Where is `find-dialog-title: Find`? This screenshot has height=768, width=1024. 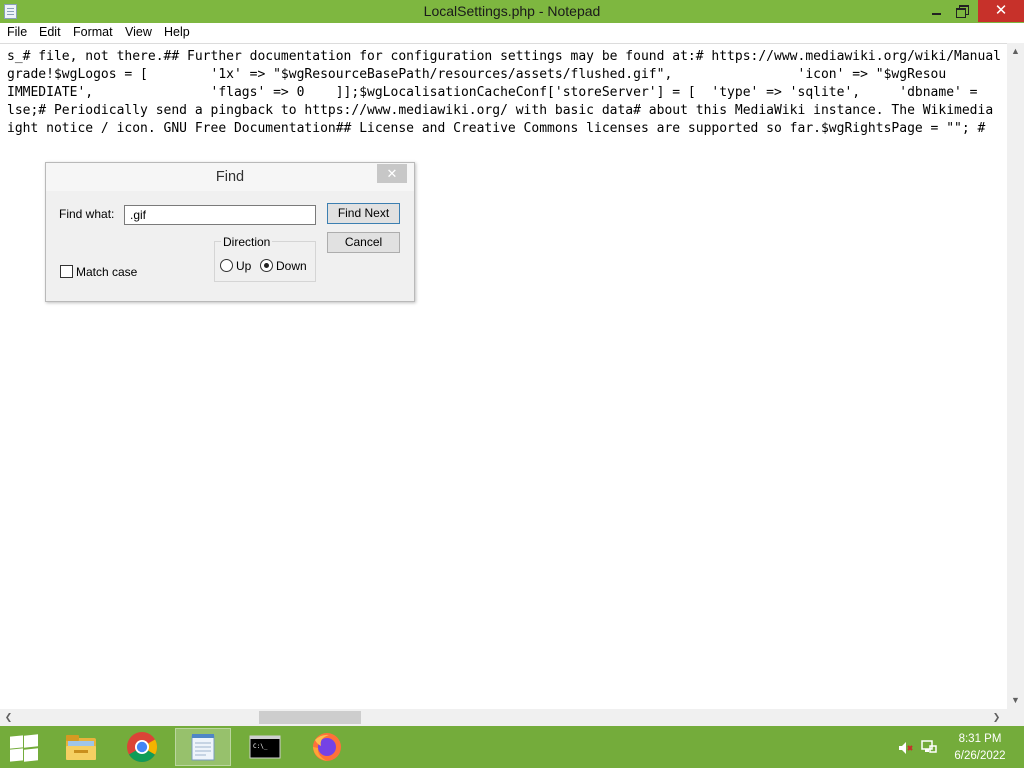 find-dialog-title: Find is located at coordinates (230, 177).